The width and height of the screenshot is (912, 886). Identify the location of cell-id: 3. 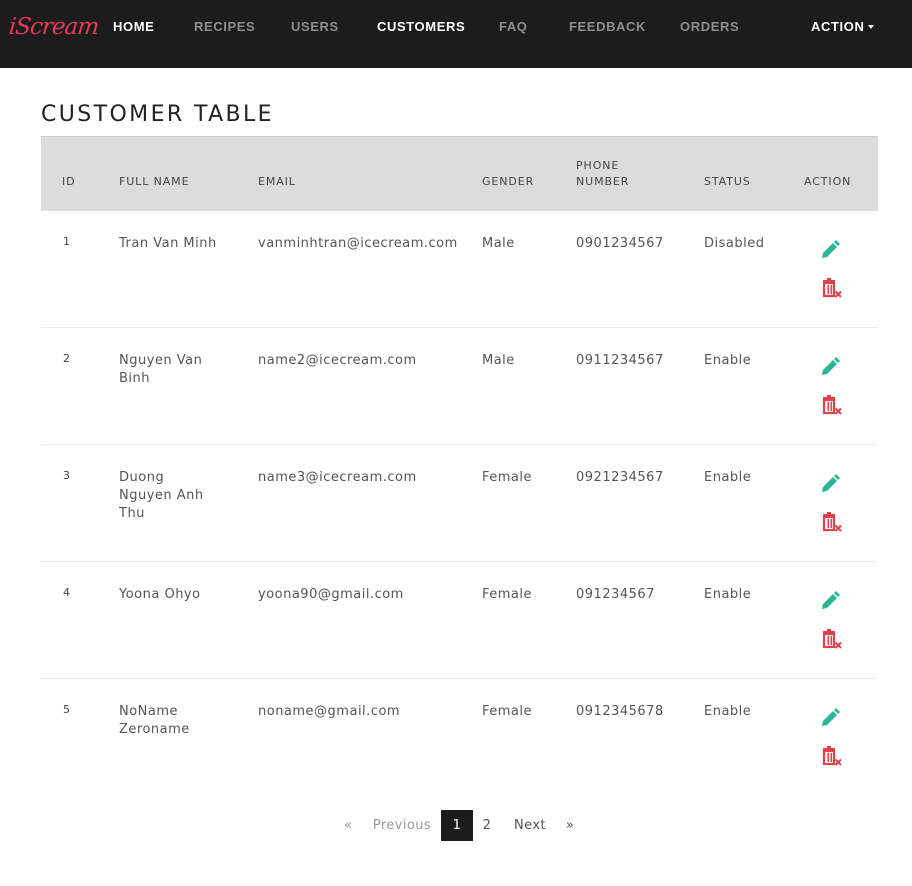
(67, 475).